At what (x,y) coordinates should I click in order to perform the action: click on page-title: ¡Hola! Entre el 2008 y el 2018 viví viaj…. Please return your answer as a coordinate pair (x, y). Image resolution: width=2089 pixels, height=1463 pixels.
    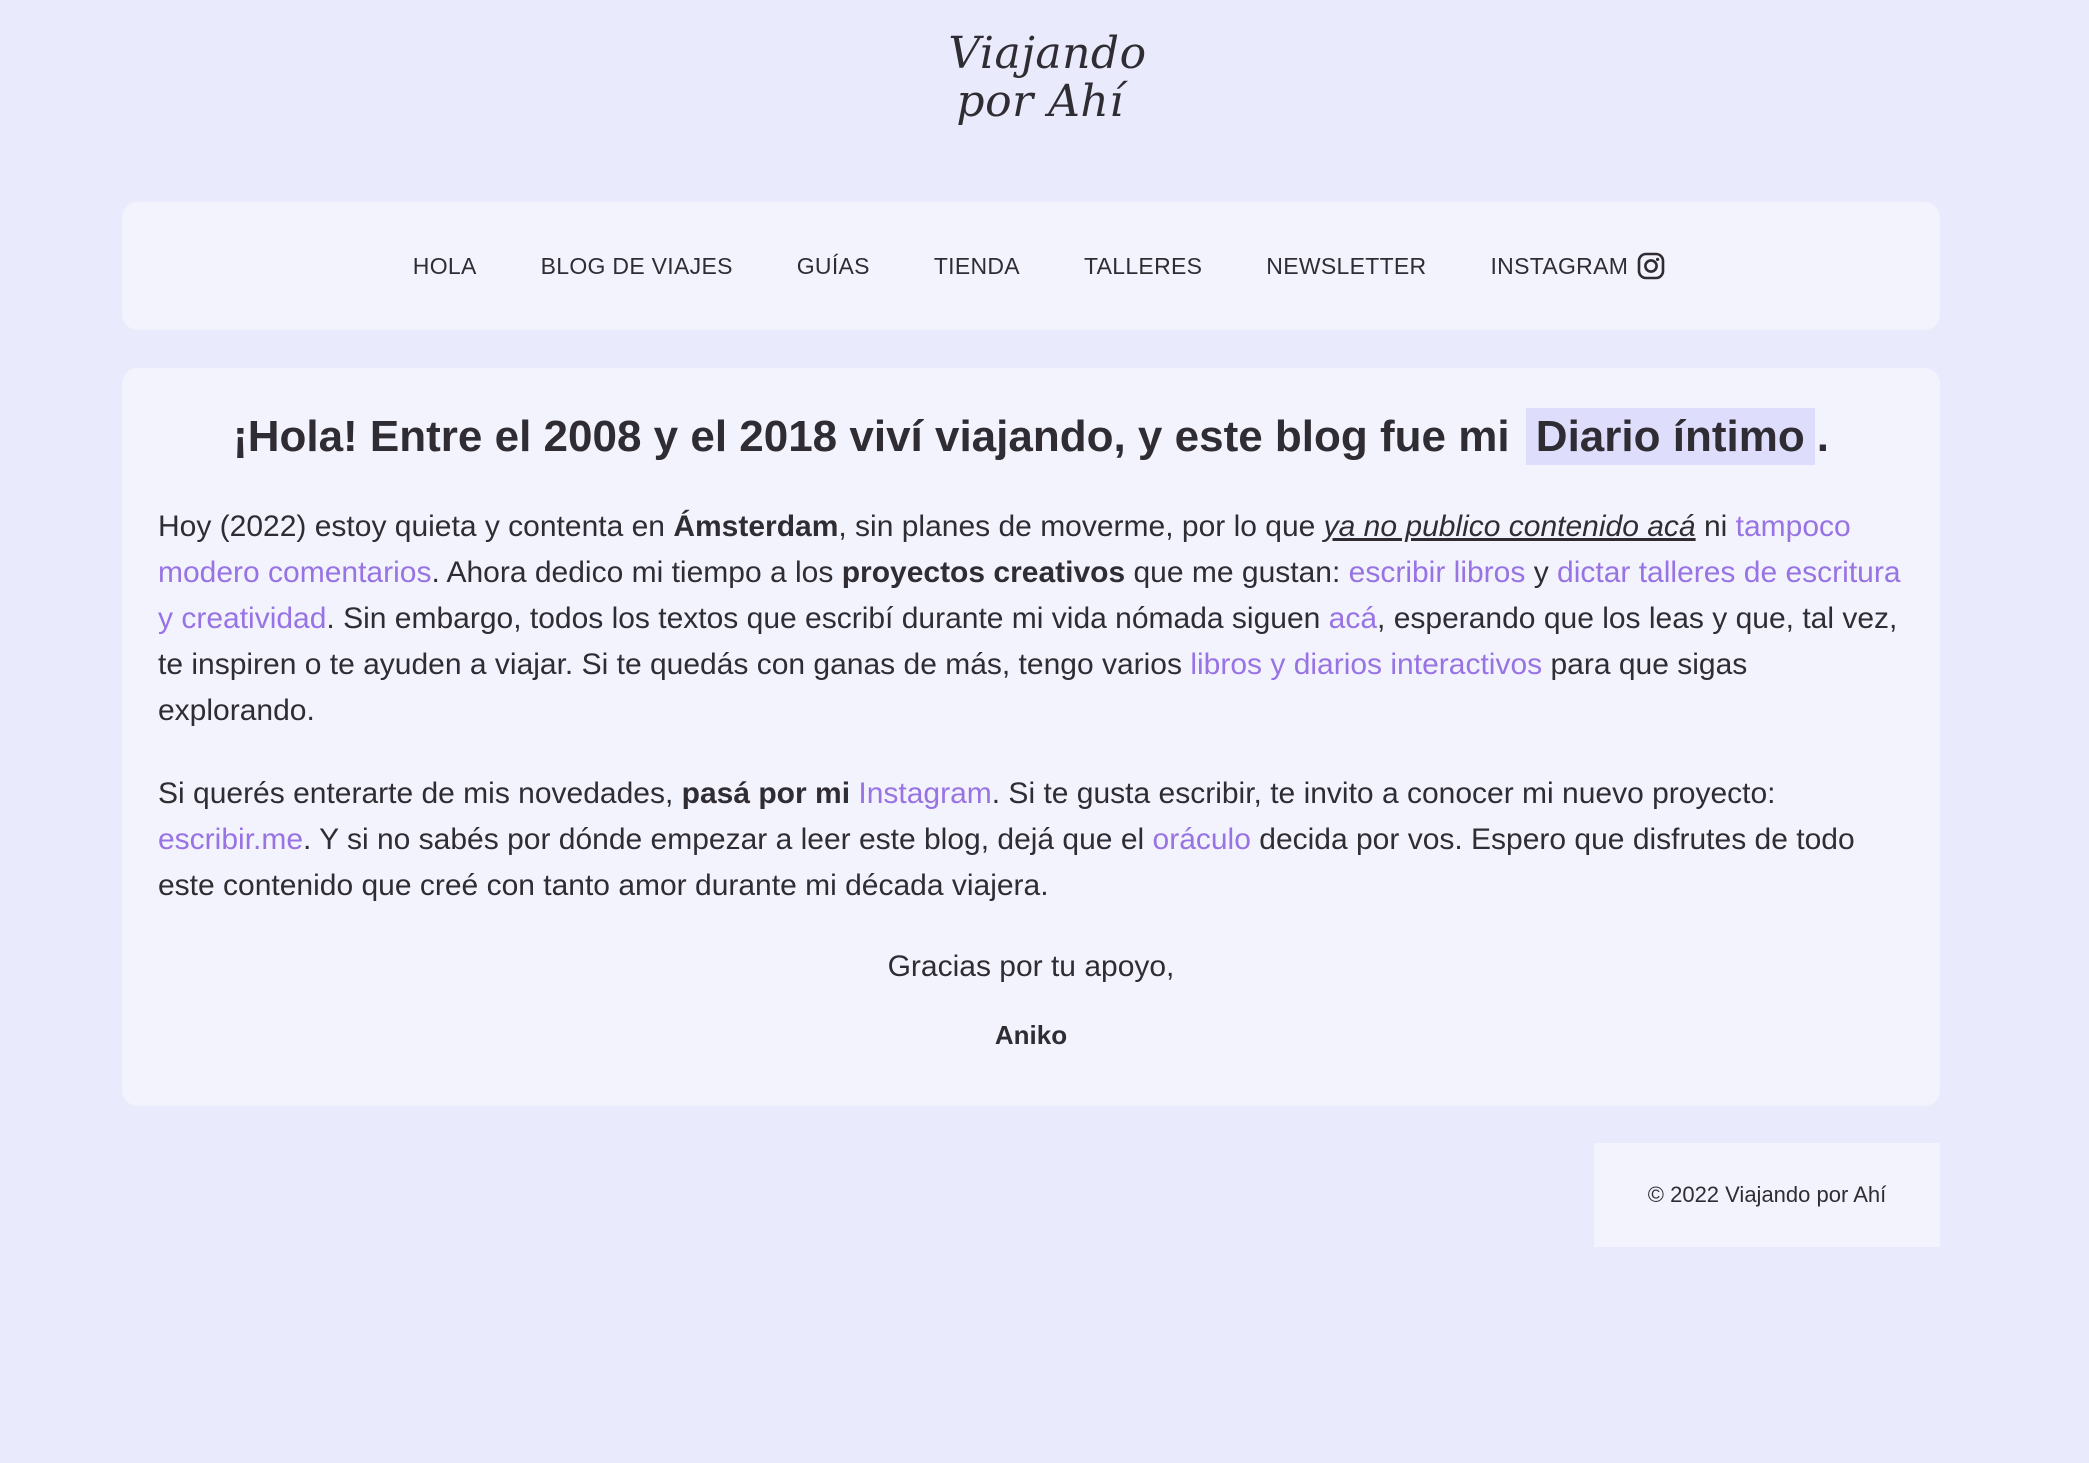
    Looking at the image, I should click on (1031, 437).